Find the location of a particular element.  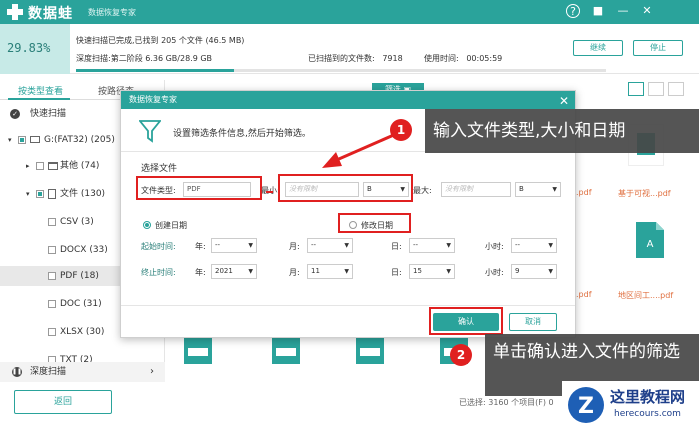

step-badge-1: 1 is located at coordinates (401, 130).